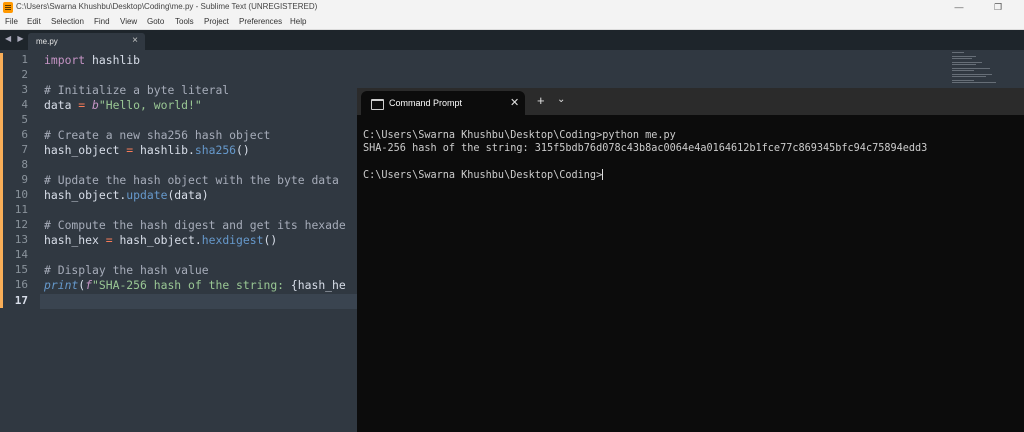  What do you see at coordinates (157, 135) in the screenshot?
I see `code-line-6: # Create a new sha256 hash object` at bounding box center [157, 135].